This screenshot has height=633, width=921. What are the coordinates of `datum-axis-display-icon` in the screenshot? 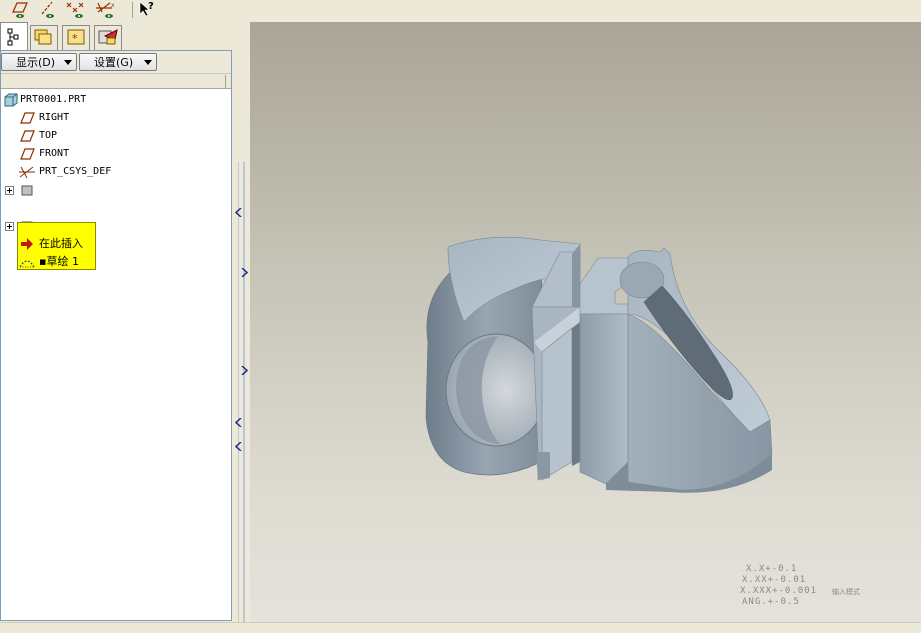 It's located at (47, 10).